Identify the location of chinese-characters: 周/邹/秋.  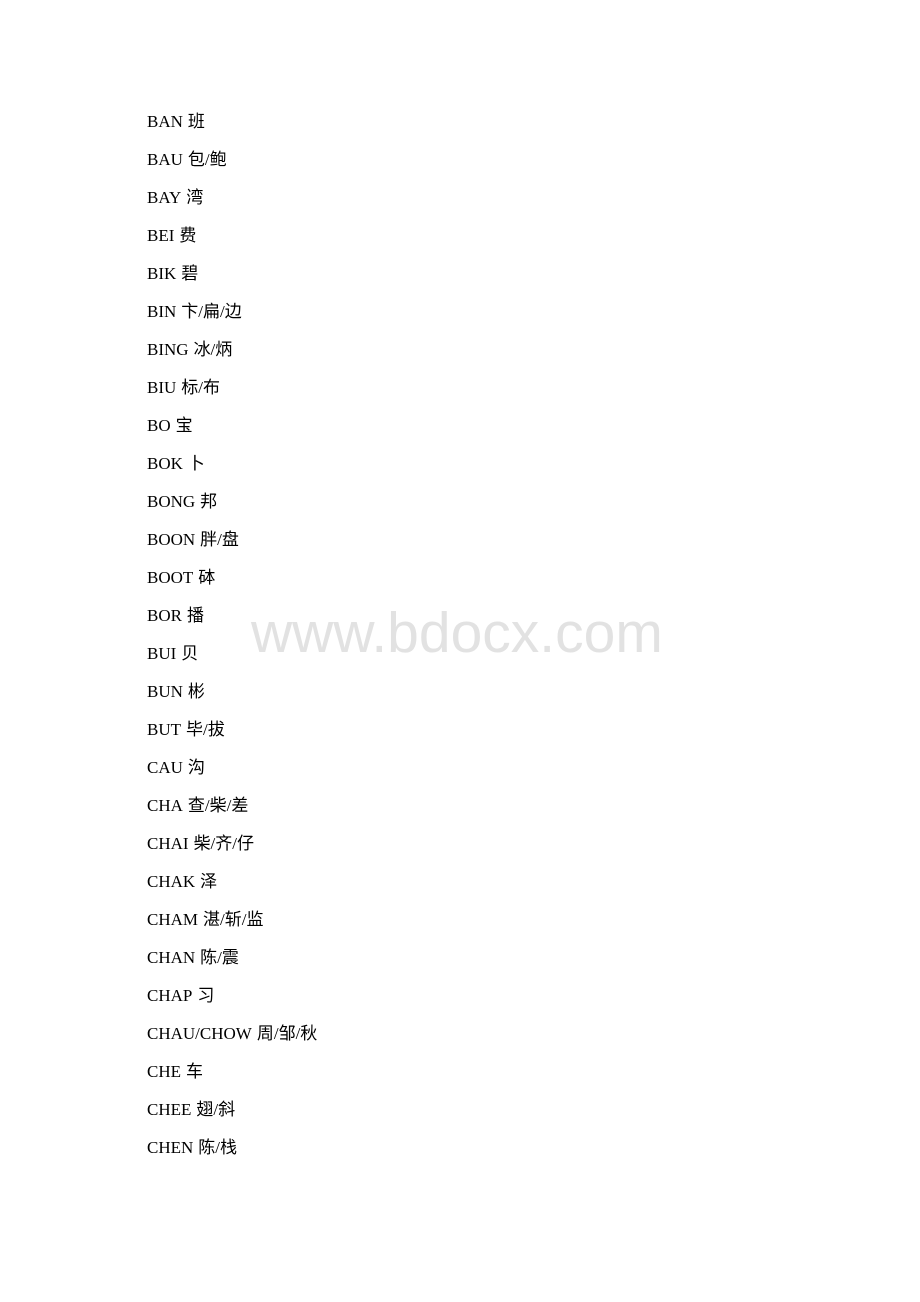
(287, 1033).